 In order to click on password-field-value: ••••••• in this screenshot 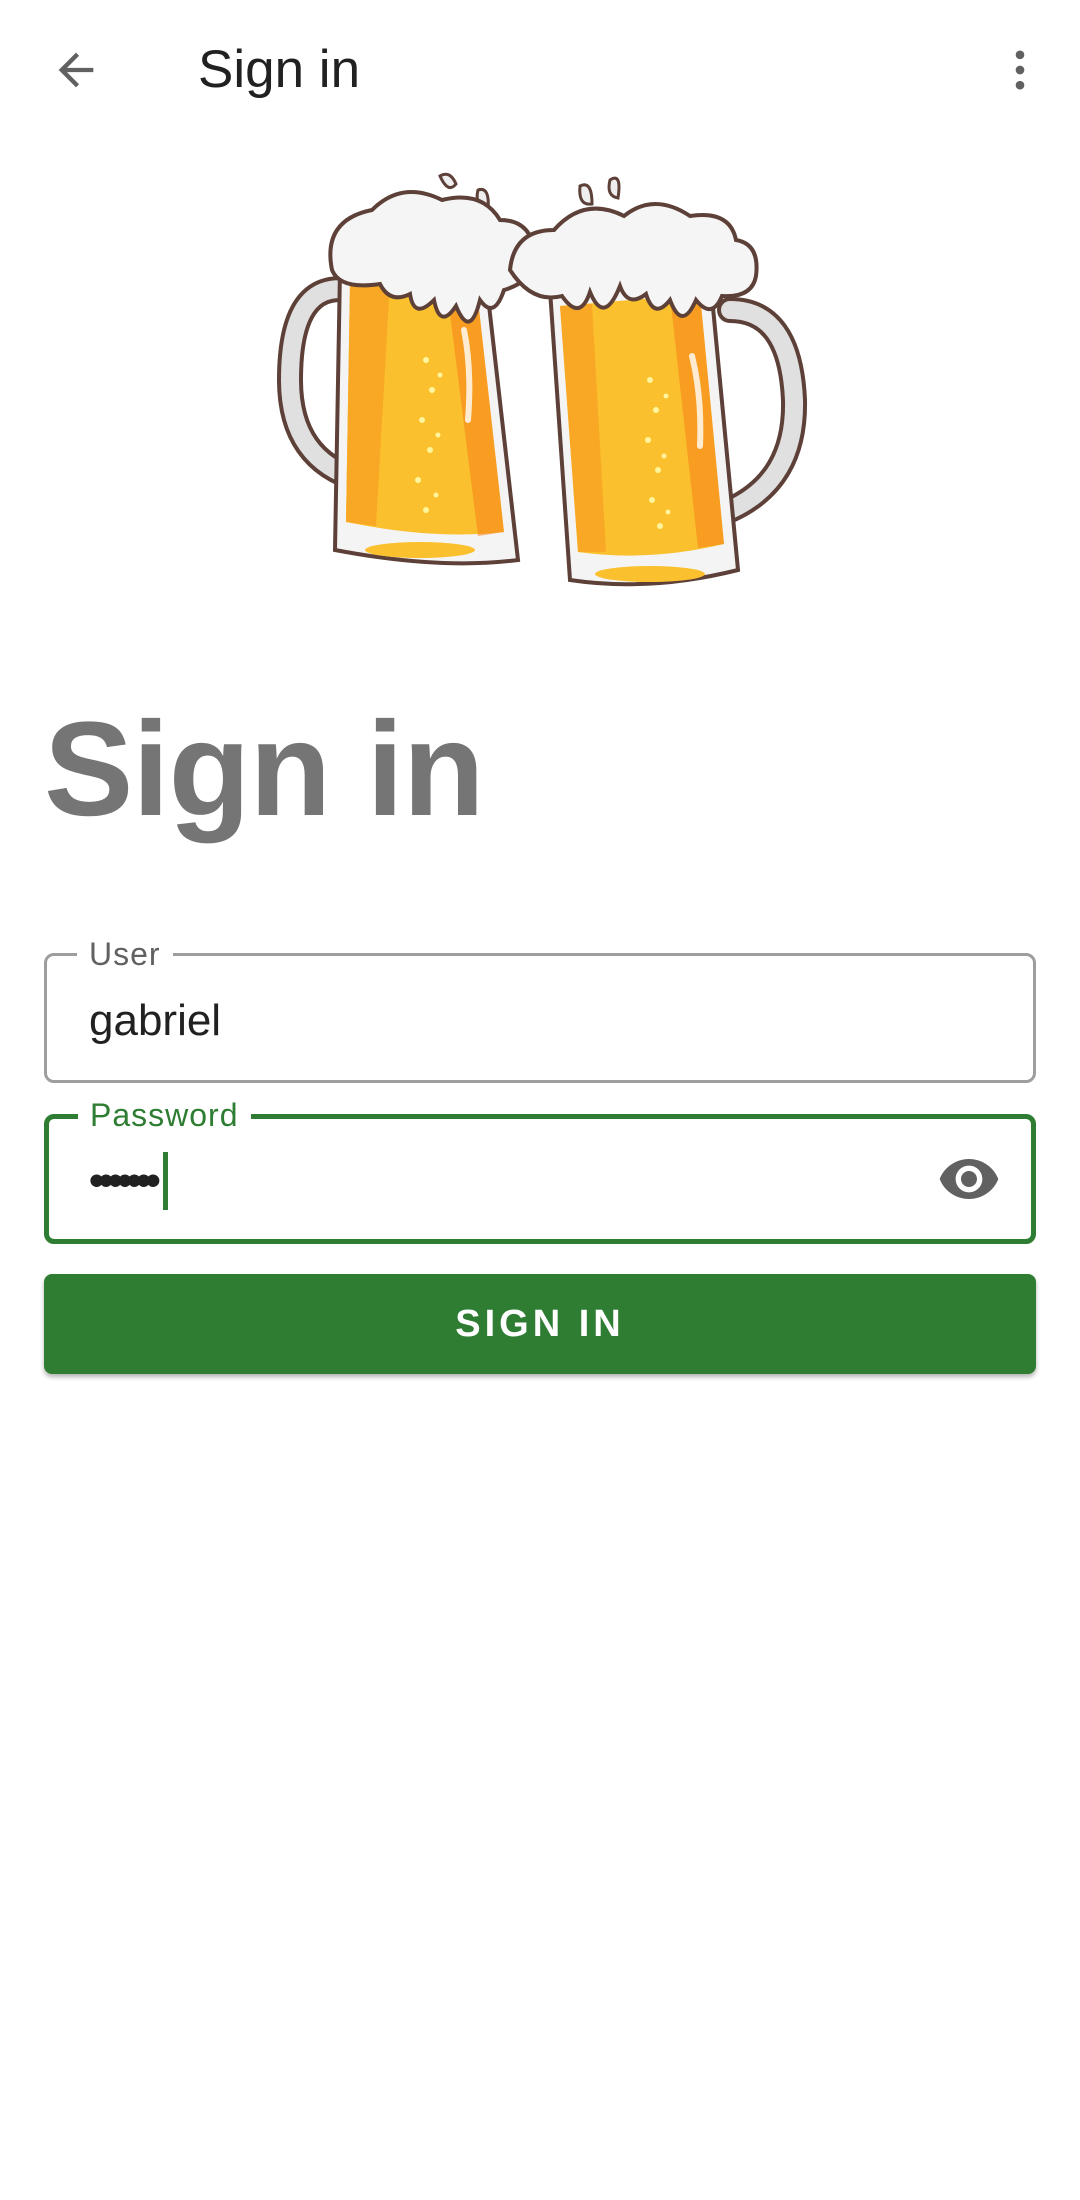, I will do `click(128, 1181)`.